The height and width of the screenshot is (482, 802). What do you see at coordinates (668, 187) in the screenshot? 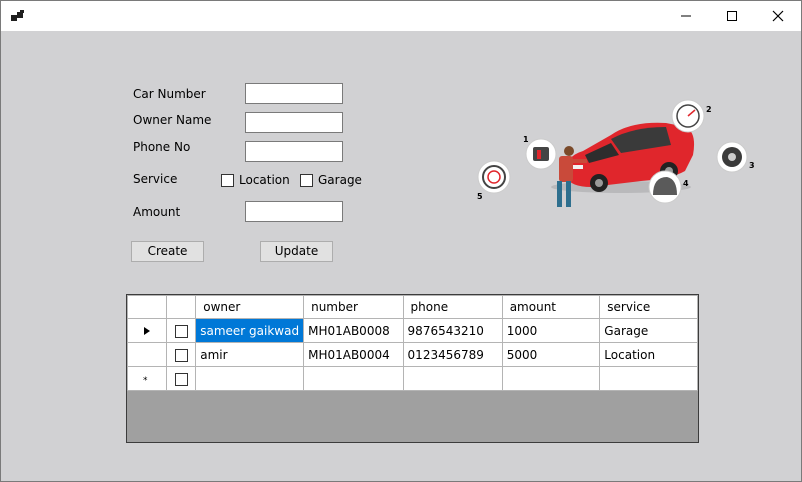
I see `callout-4: 4` at bounding box center [668, 187].